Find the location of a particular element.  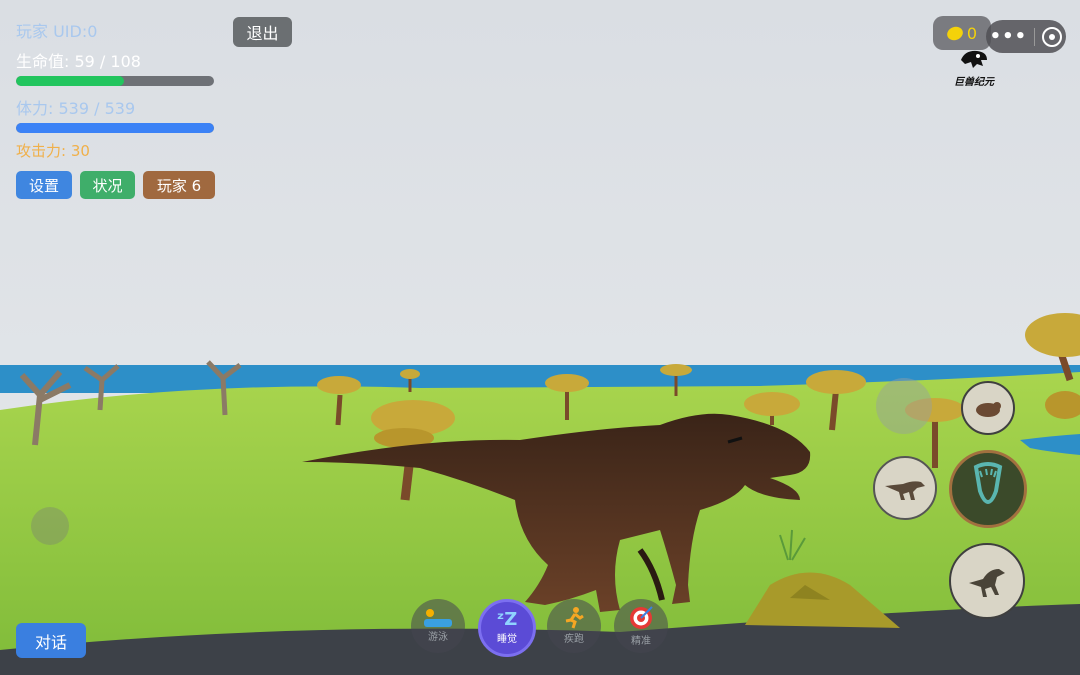

dash-dino-icon is located at coordinates (905, 490).